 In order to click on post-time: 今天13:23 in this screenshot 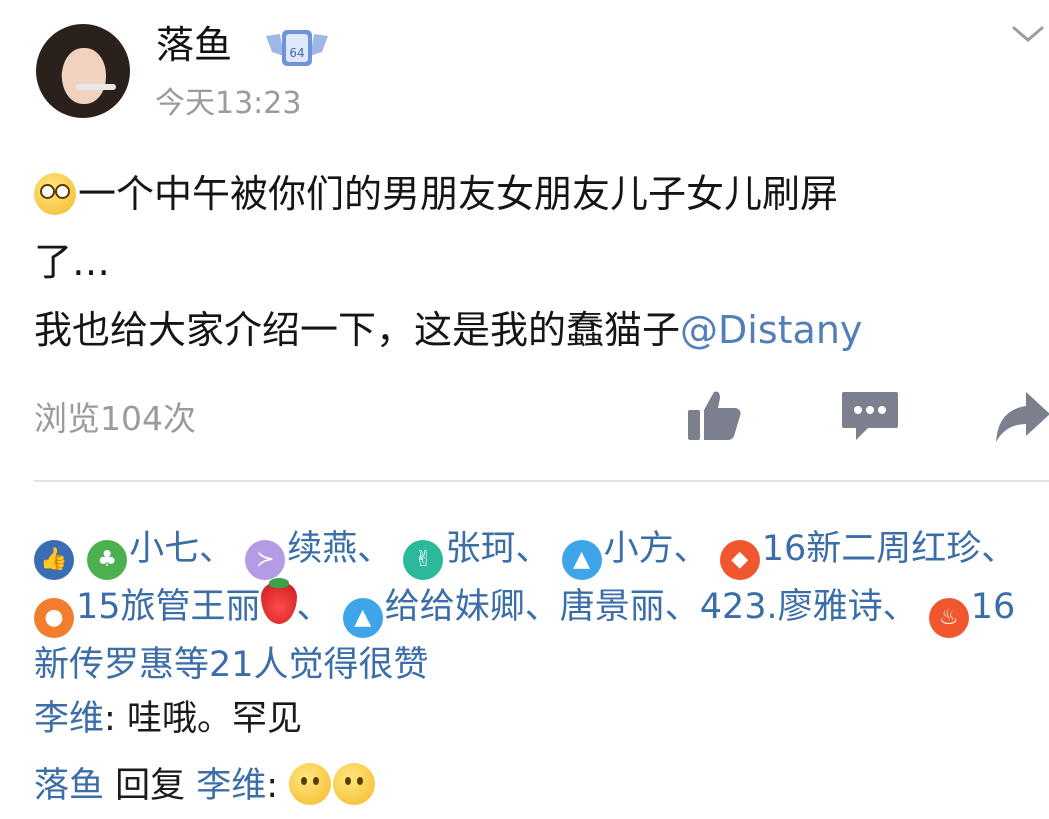, I will do `click(228, 103)`.